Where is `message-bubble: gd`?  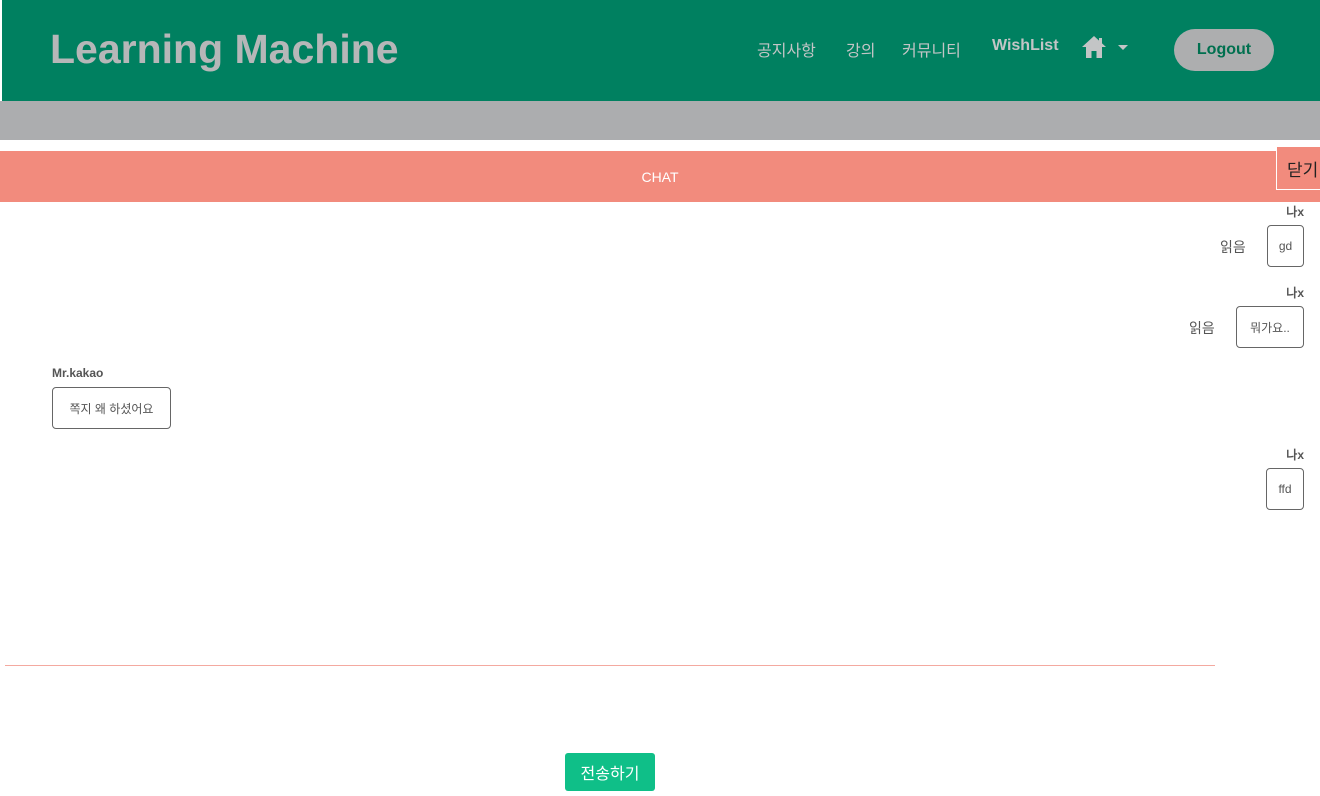 message-bubble: gd is located at coordinates (1285, 246).